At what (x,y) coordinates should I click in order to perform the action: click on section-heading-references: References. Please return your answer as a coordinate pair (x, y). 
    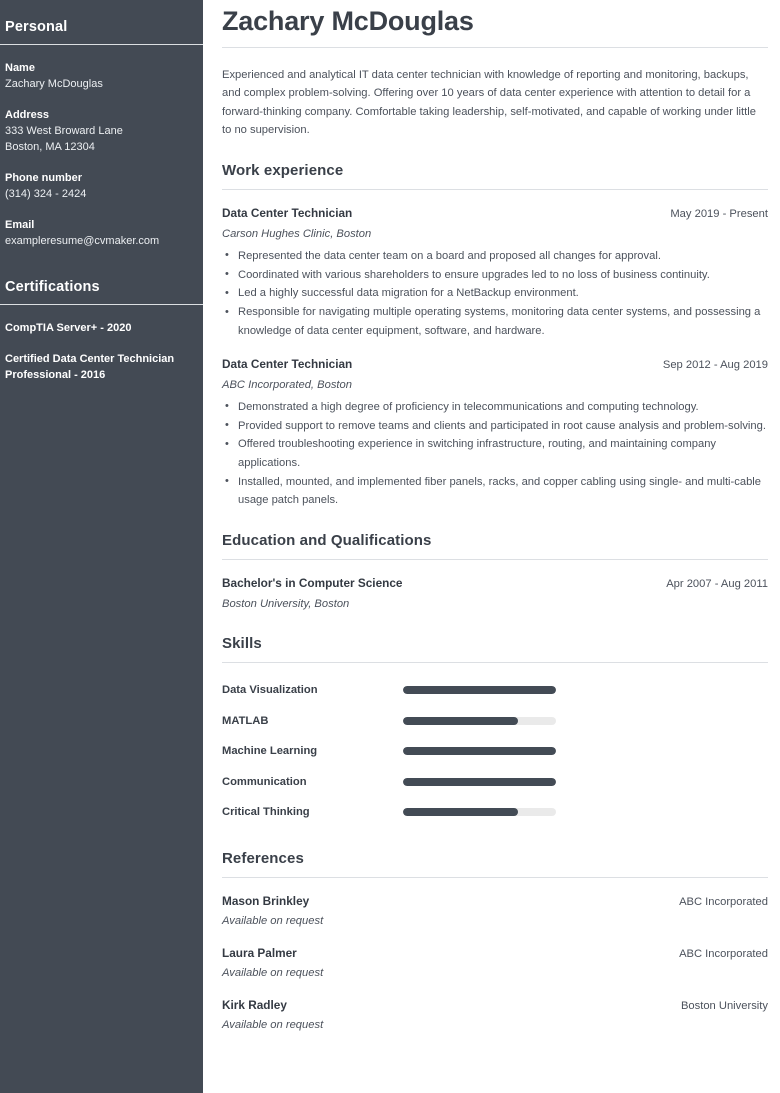
    Looking at the image, I should click on (263, 858).